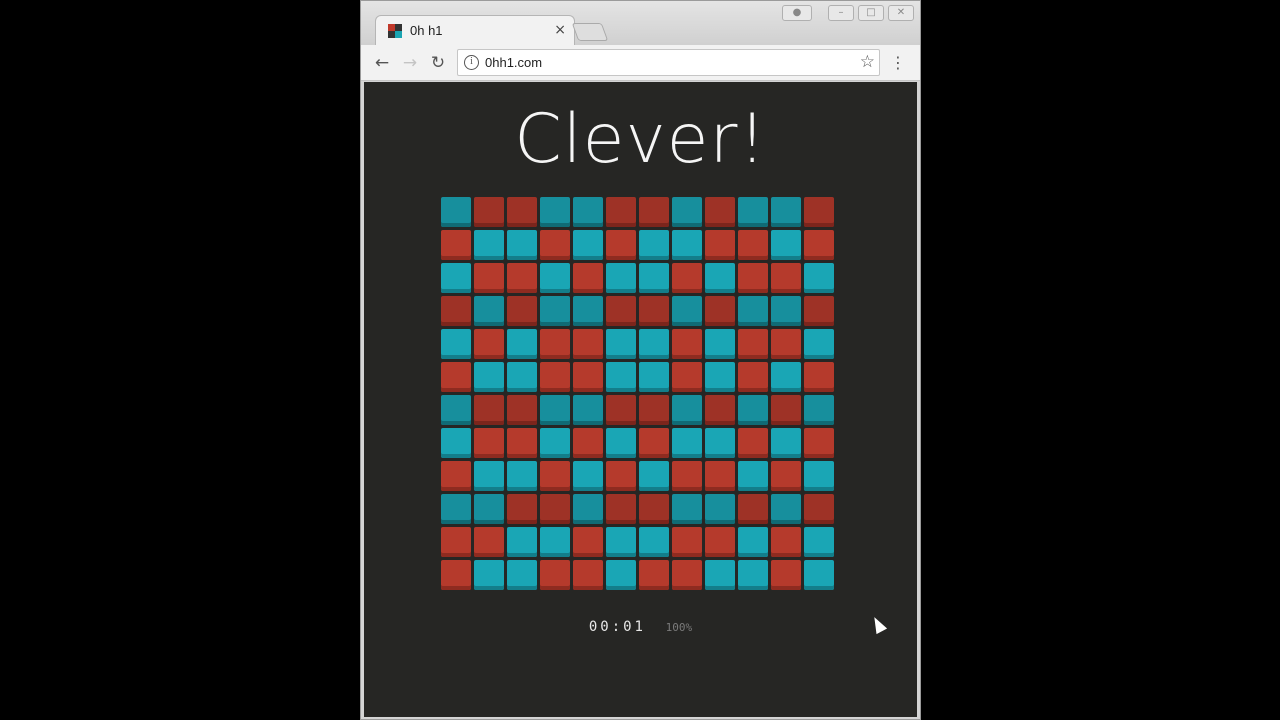 This screenshot has width=1280, height=720. What do you see at coordinates (382, 63) in the screenshot?
I see `arrow-left-icon: ←` at bounding box center [382, 63].